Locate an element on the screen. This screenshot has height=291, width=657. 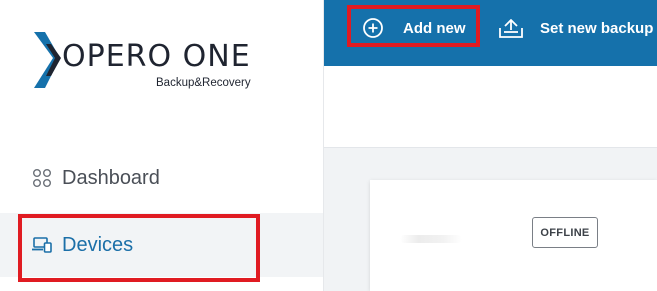
devices-icon is located at coordinates (42, 245).